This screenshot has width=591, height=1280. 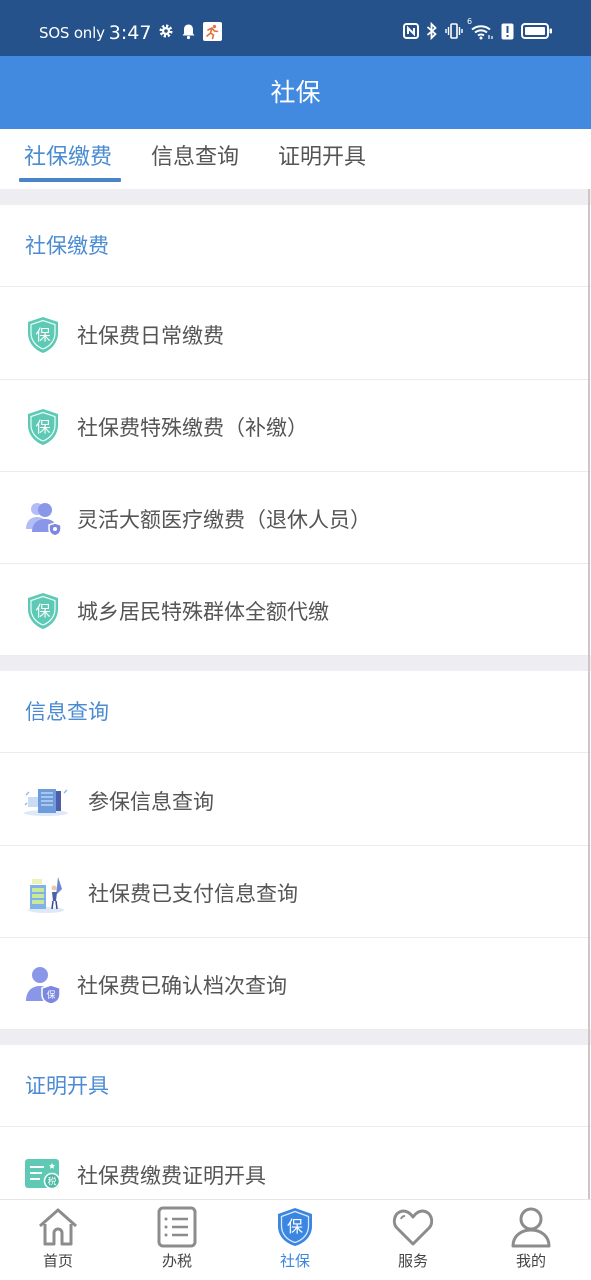 What do you see at coordinates (171, 1176) in the screenshot?
I see `item-label: 社保费缴费证明开具` at bounding box center [171, 1176].